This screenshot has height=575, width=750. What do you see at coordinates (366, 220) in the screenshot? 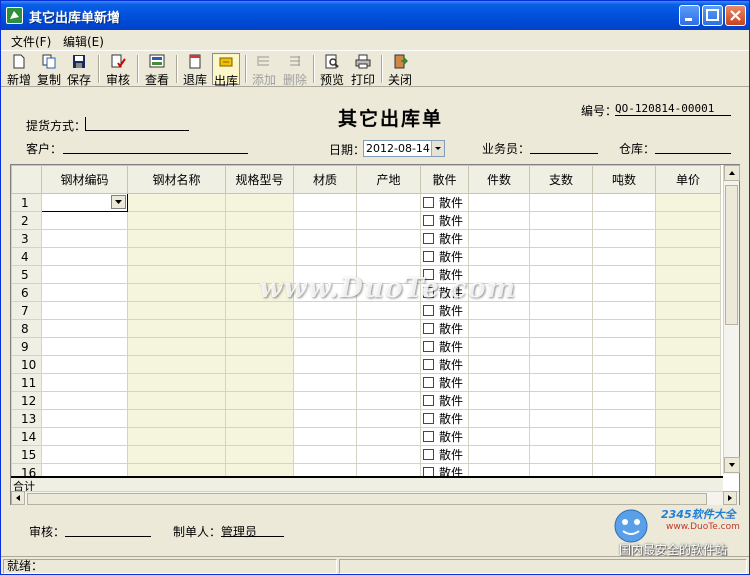
I see `table-row: 2 散件` at bounding box center [366, 220].